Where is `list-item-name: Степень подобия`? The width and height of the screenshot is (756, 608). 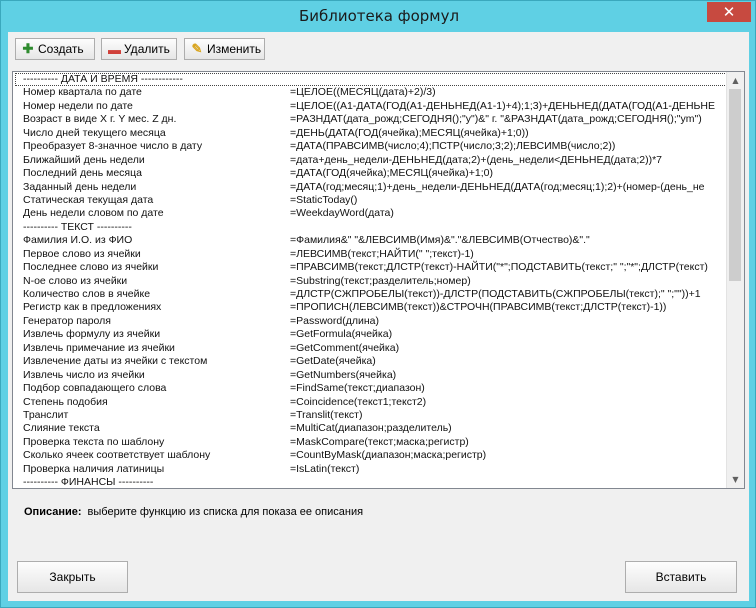
list-item-name: Степень подобия is located at coordinates (65, 401).